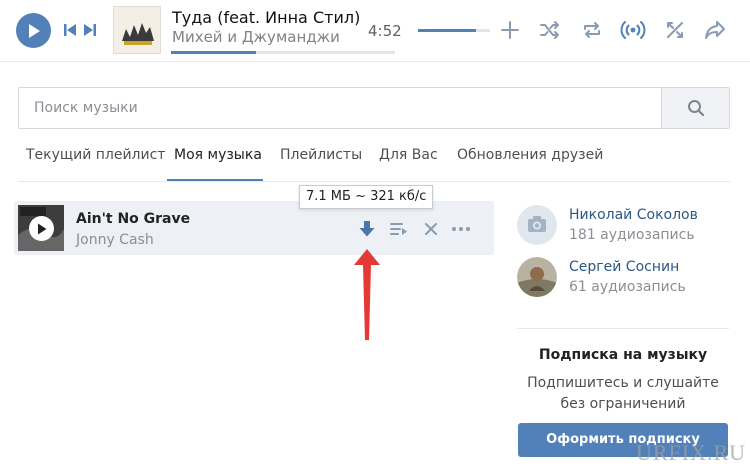 This screenshot has height=469, width=750. I want to click on search-bar, so click(374, 108).